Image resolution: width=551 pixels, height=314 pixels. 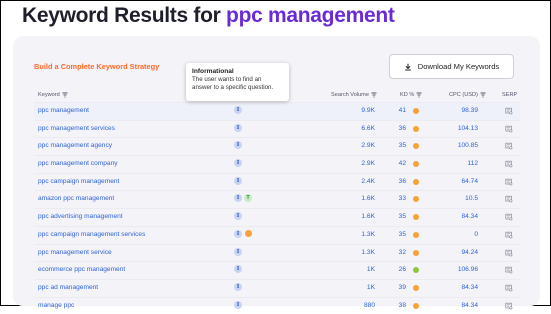 I want to click on download-keywords-label: Download My Keywords, so click(x=458, y=66).